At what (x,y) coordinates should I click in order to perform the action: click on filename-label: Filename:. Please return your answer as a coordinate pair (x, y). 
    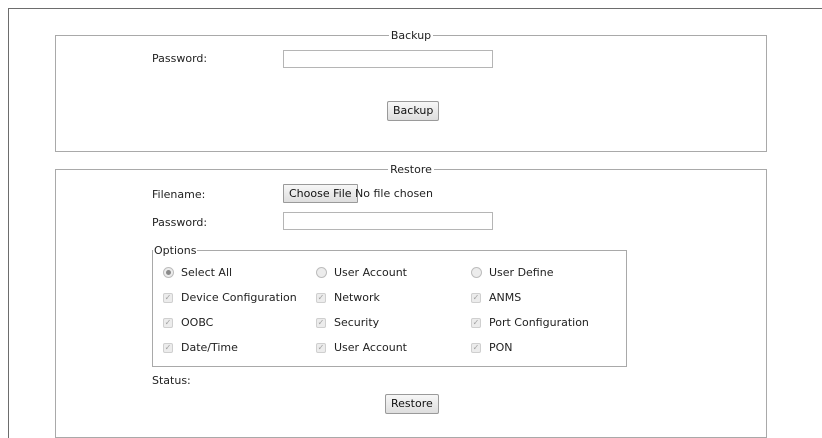
    Looking at the image, I should click on (179, 194).